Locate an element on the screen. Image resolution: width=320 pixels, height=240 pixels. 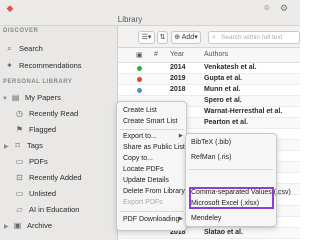
menu-item-update-details: Update Details is located at coordinates (154, 180).